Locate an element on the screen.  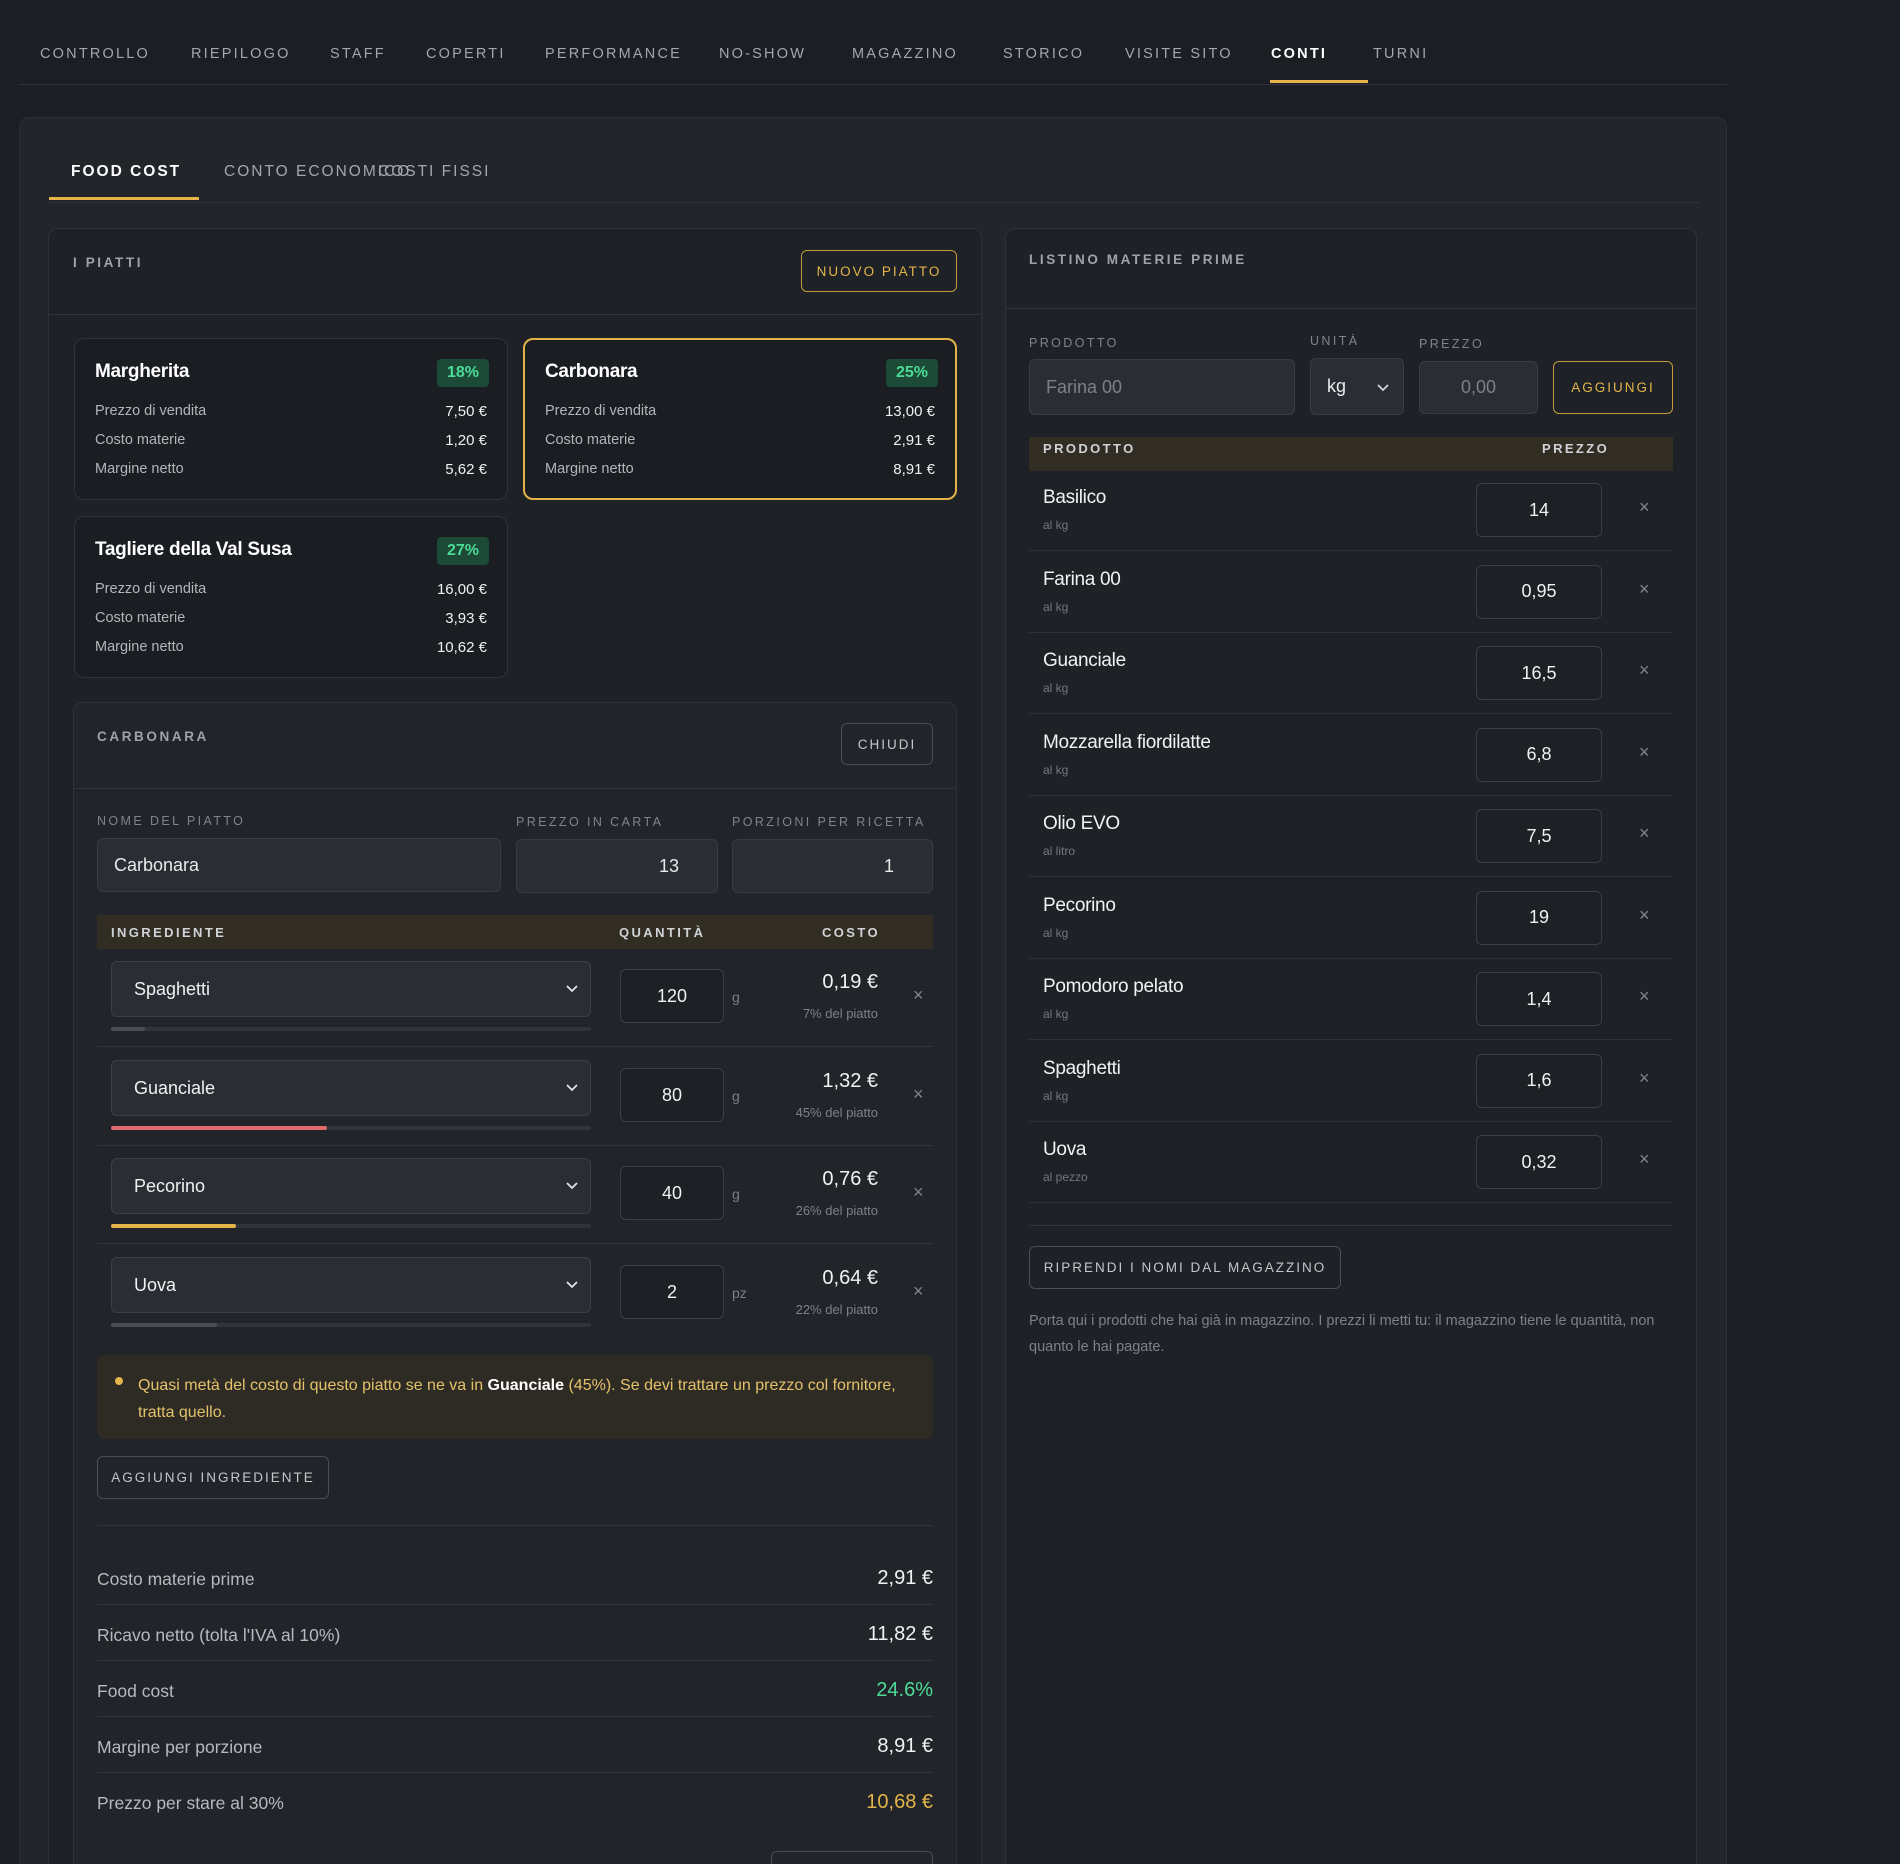
chevron-down-icon is located at coordinates (572, 1285).